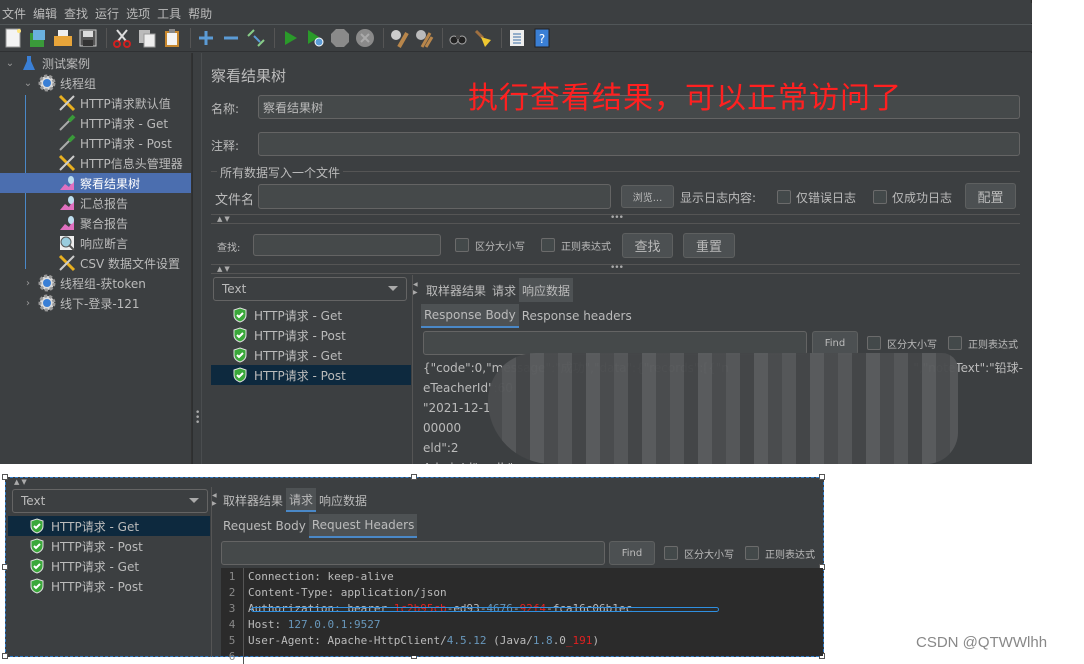  What do you see at coordinates (340, 38) in the screenshot?
I see `stop-icon` at bounding box center [340, 38].